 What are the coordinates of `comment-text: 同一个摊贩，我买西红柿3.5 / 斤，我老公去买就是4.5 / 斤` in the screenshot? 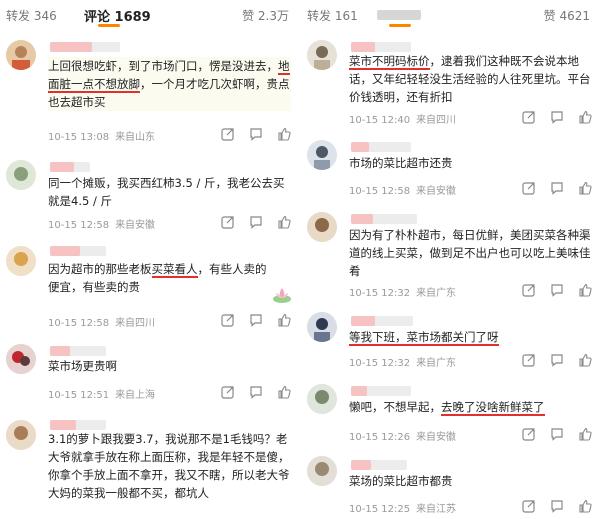 It's located at (166, 192).